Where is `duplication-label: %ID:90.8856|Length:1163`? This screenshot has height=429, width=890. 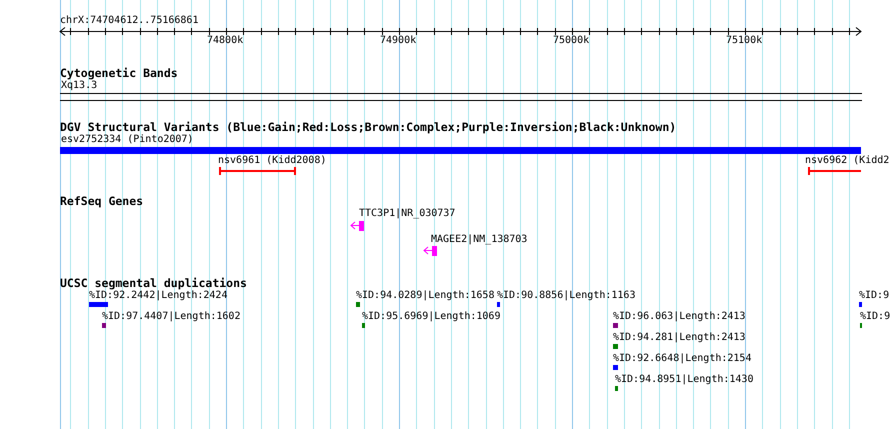
duplication-label: %ID:90.8856|Length:1163 is located at coordinates (566, 296).